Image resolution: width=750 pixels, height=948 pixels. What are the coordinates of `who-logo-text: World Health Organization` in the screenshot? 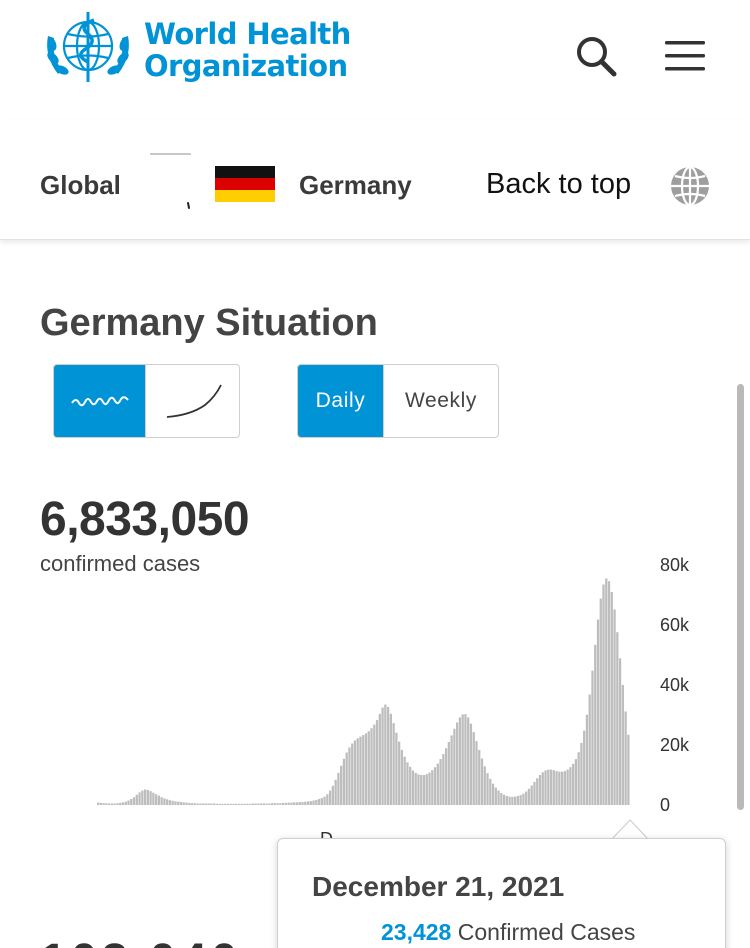 It's located at (247, 50).